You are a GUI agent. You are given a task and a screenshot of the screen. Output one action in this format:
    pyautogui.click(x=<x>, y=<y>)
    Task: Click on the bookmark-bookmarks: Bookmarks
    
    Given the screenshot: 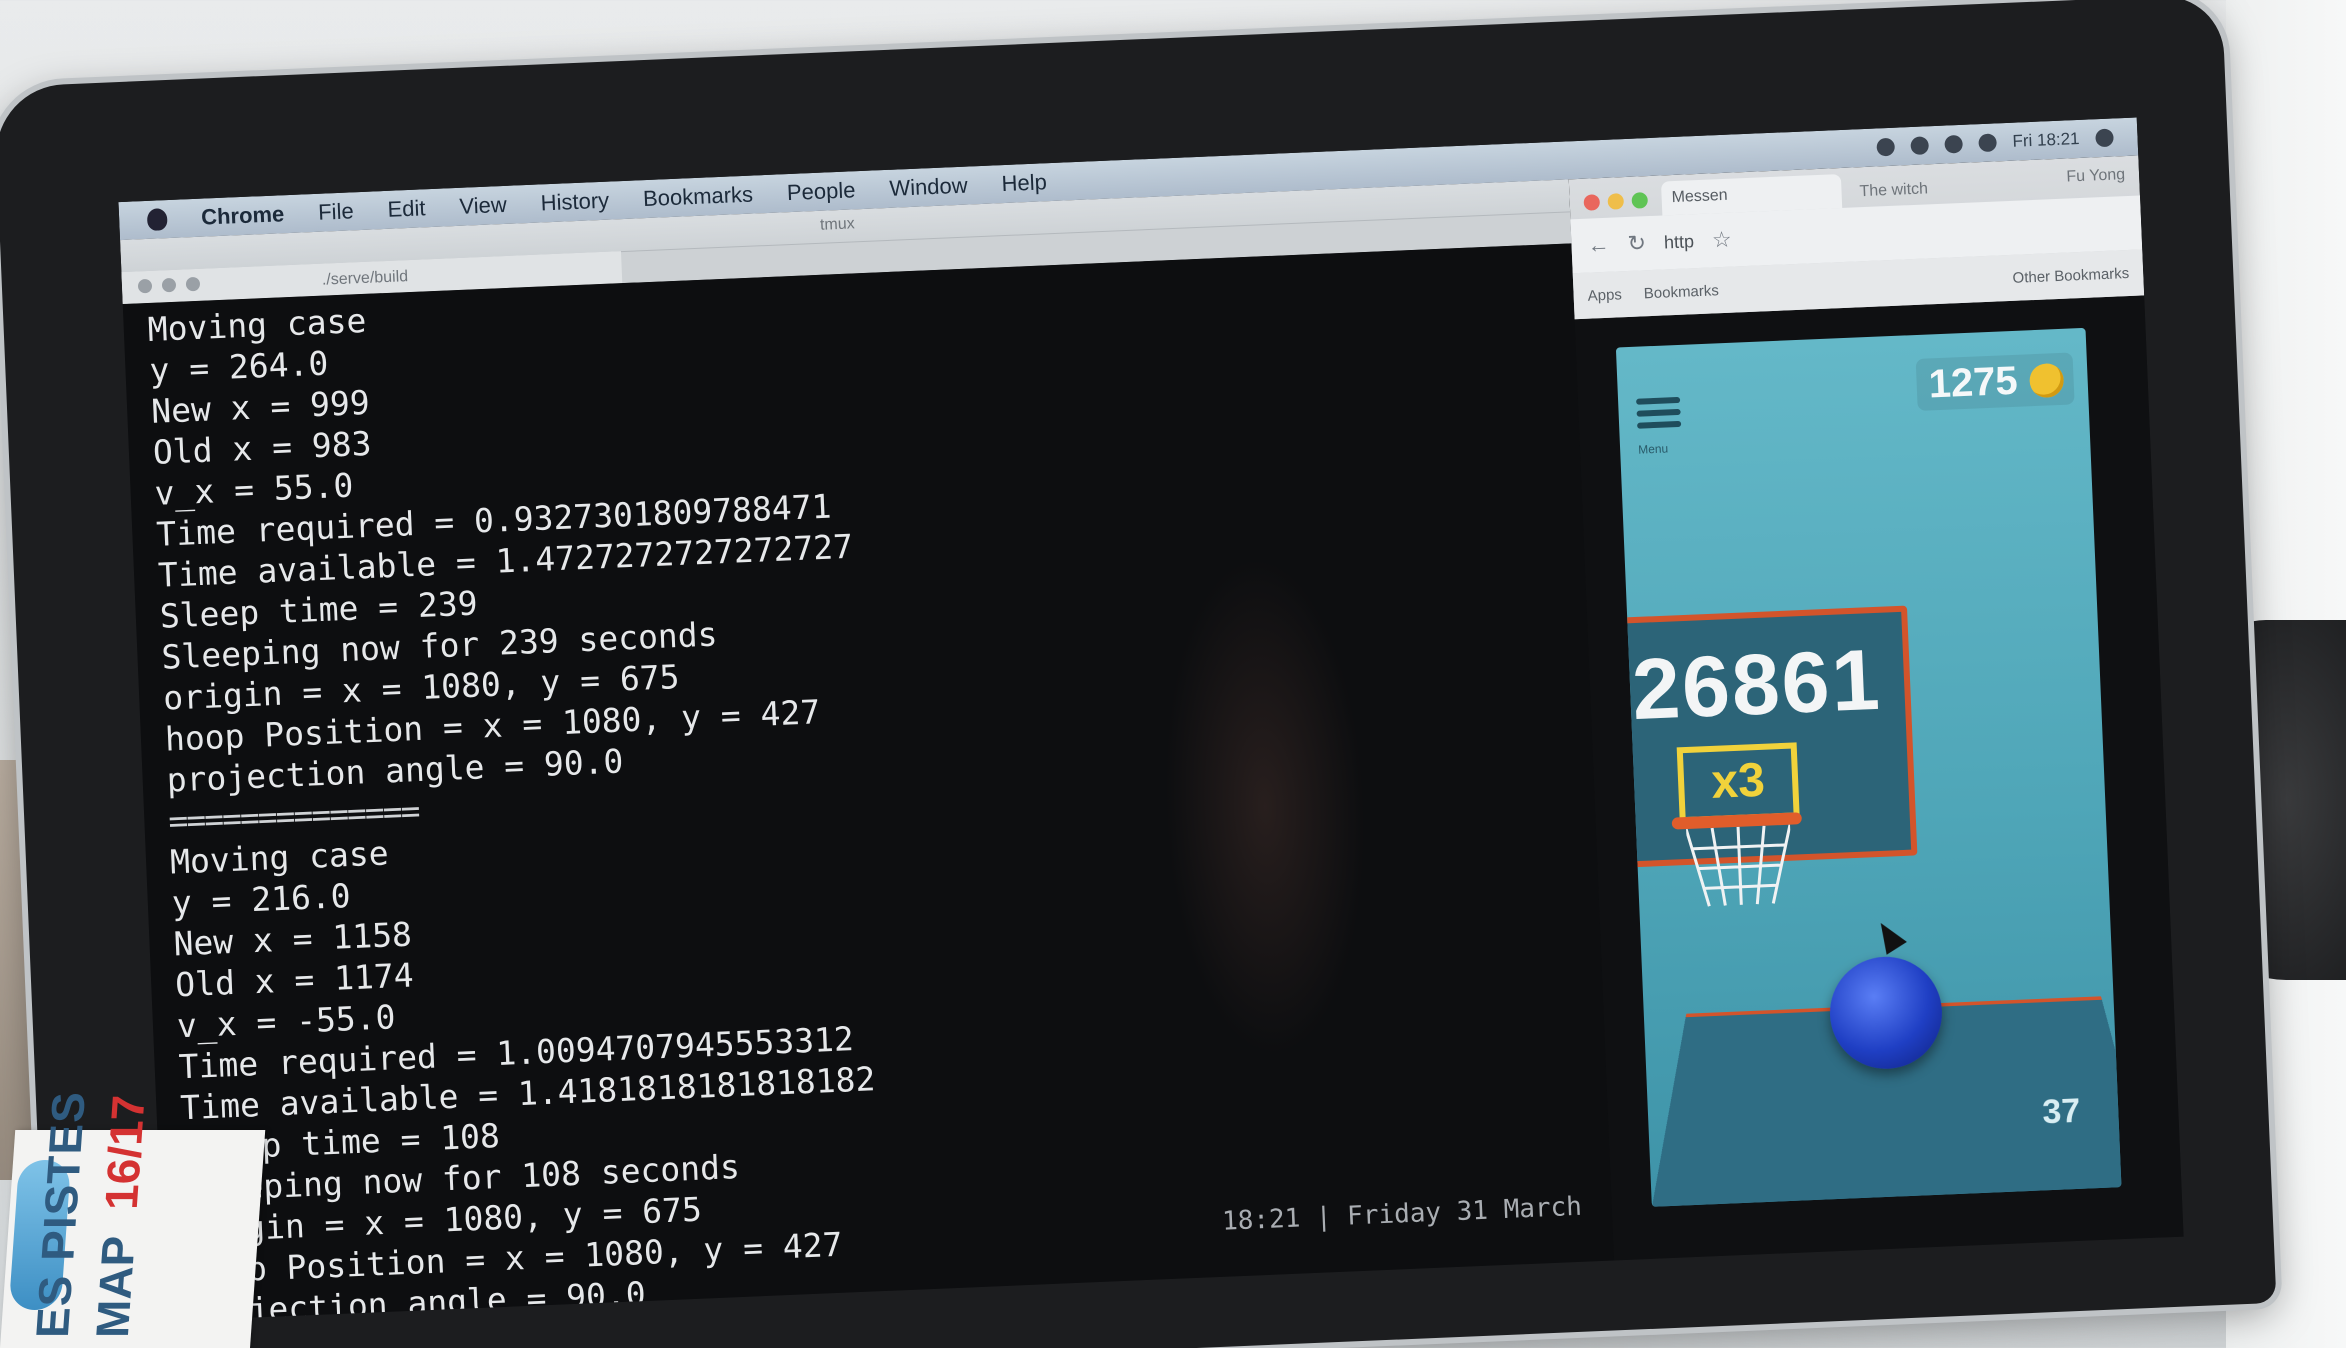 What is the action you would take?
    pyautogui.click(x=1681, y=292)
    